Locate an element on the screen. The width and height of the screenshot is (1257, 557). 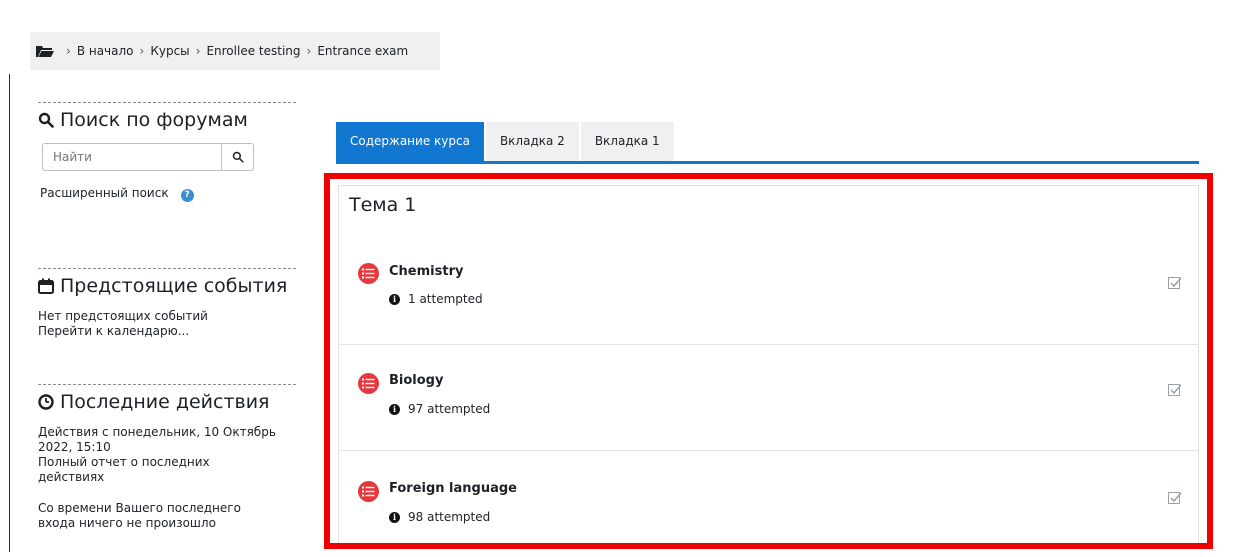
recent-activity-title-text: Последние действия is located at coordinates (165, 402).